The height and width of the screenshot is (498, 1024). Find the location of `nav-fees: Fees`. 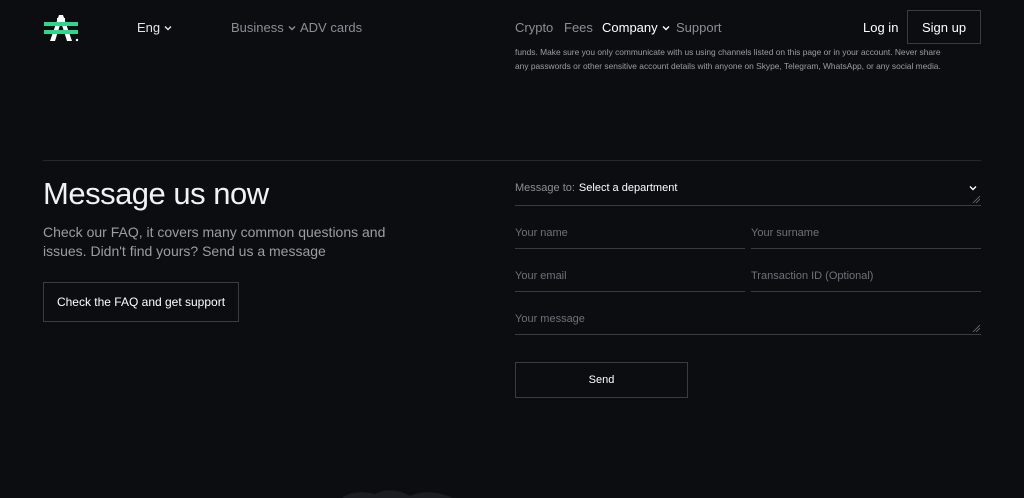

nav-fees: Fees is located at coordinates (578, 27).